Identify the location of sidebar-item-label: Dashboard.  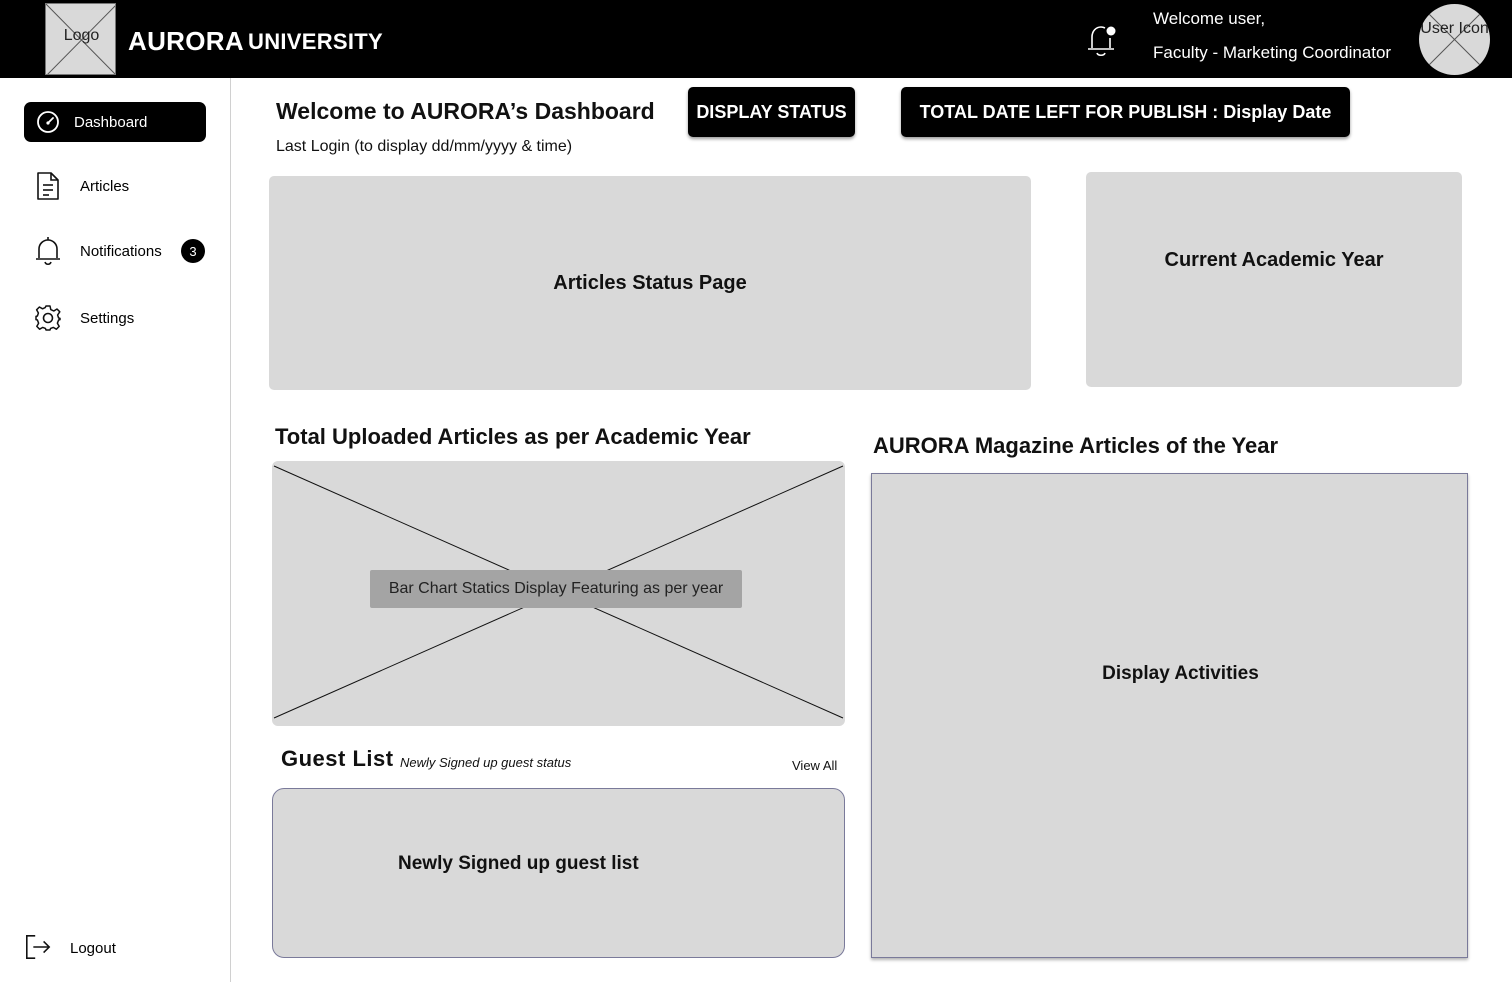
(111, 122).